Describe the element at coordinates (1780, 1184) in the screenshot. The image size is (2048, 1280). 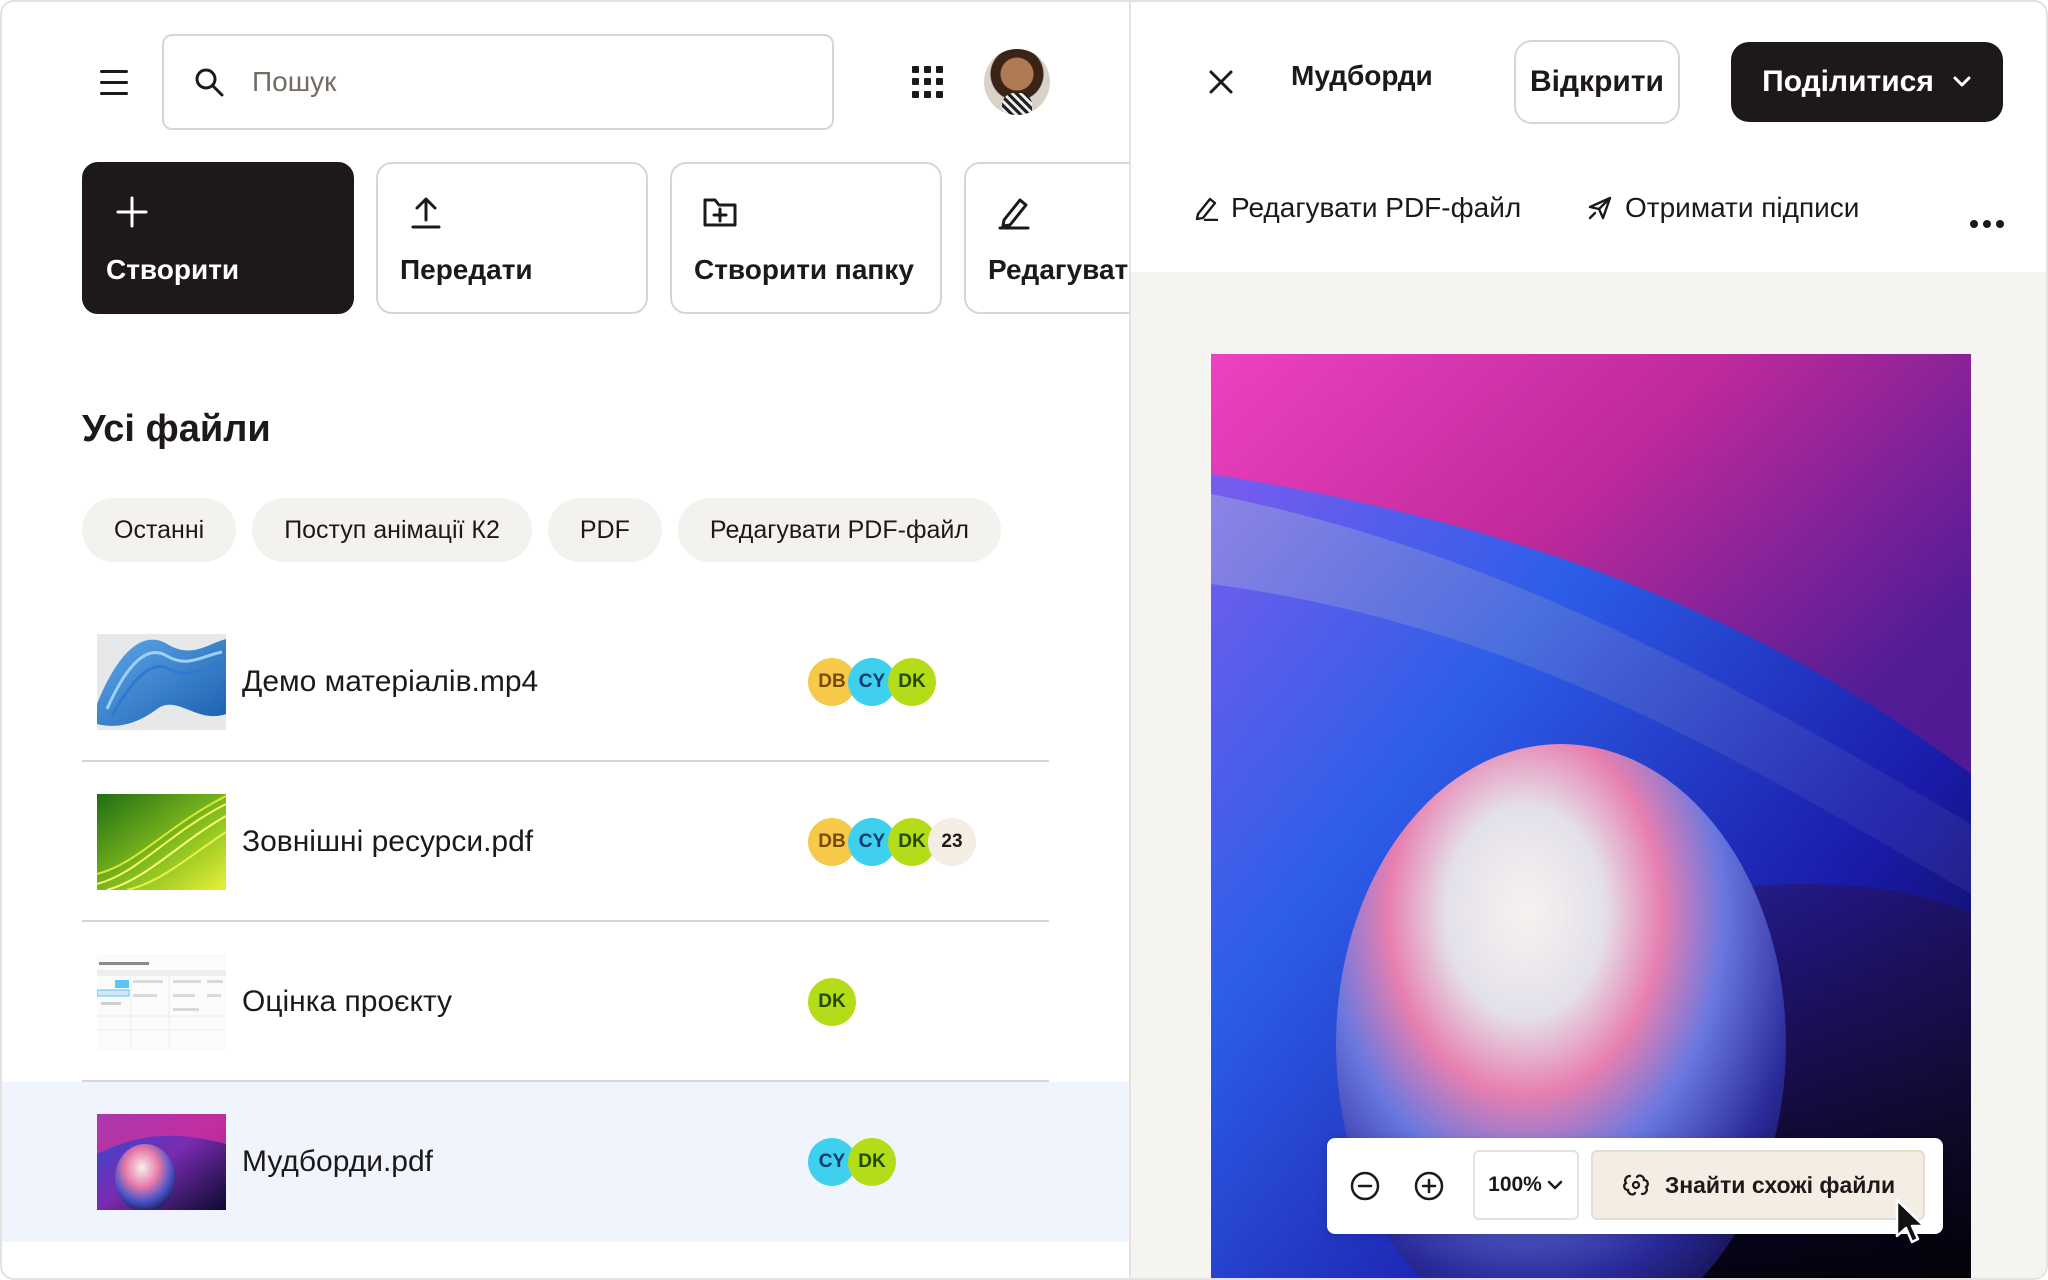
I see `find-similar-label: Знайти схожі файли` at that location.